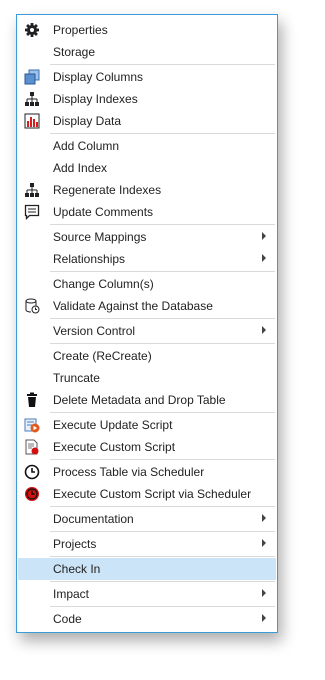 The width and height of the screenshot is (325, 680). I want to click on menu-item-label: Execute Custom Script via Scheduler, so click(152, 494).